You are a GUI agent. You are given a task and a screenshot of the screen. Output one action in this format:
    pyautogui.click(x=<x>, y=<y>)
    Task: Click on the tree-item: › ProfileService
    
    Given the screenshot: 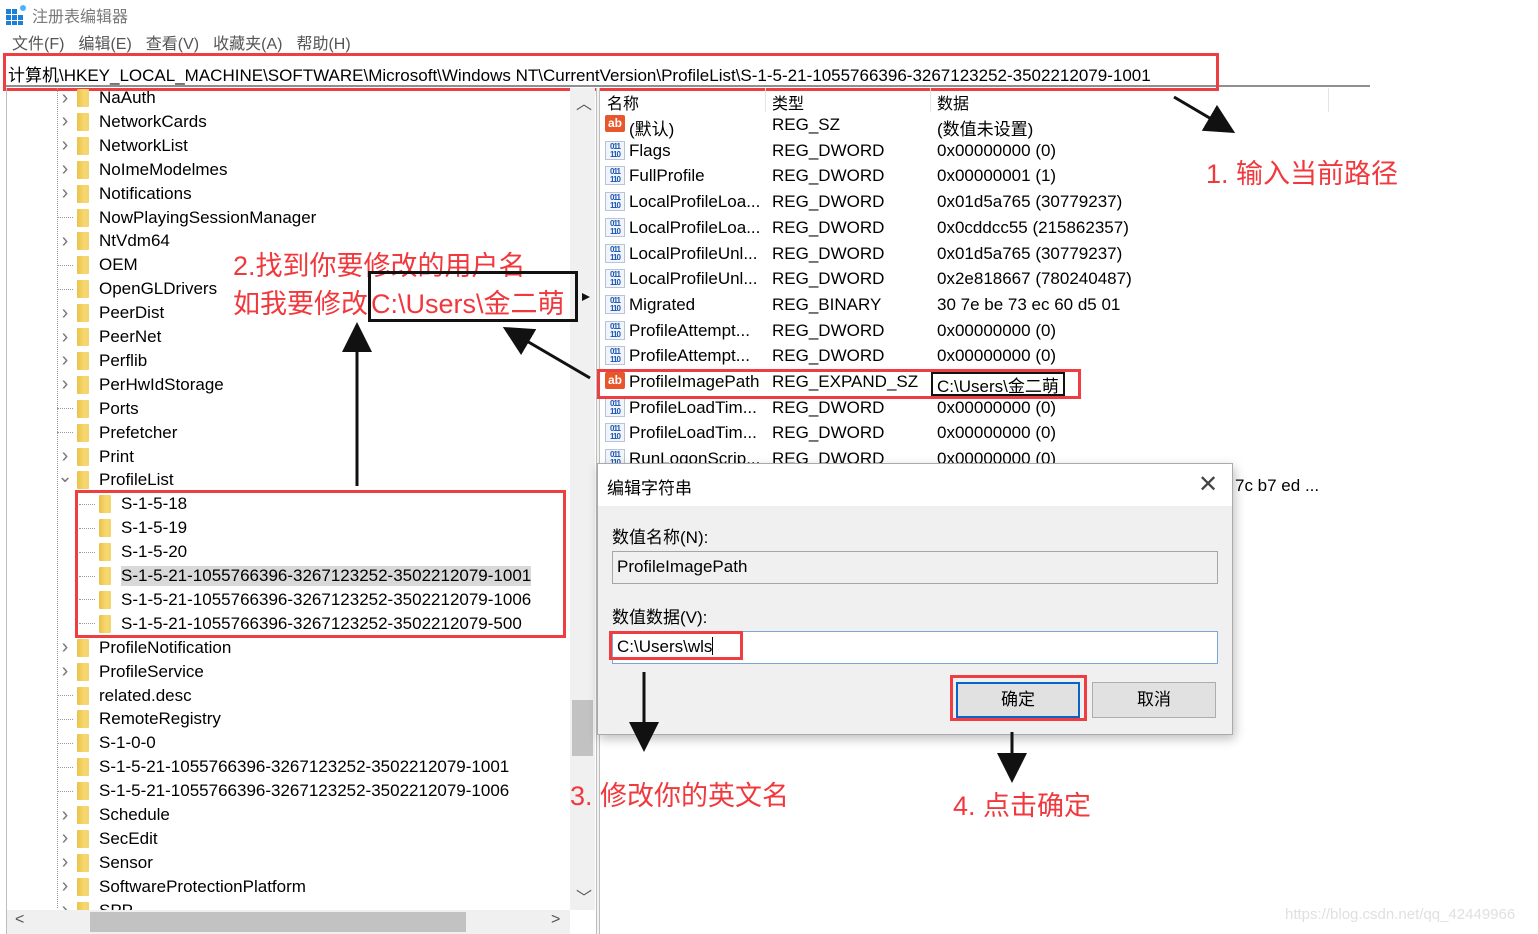 What is the action you would take?
    pyautogui.click(x=130, y=672)
    